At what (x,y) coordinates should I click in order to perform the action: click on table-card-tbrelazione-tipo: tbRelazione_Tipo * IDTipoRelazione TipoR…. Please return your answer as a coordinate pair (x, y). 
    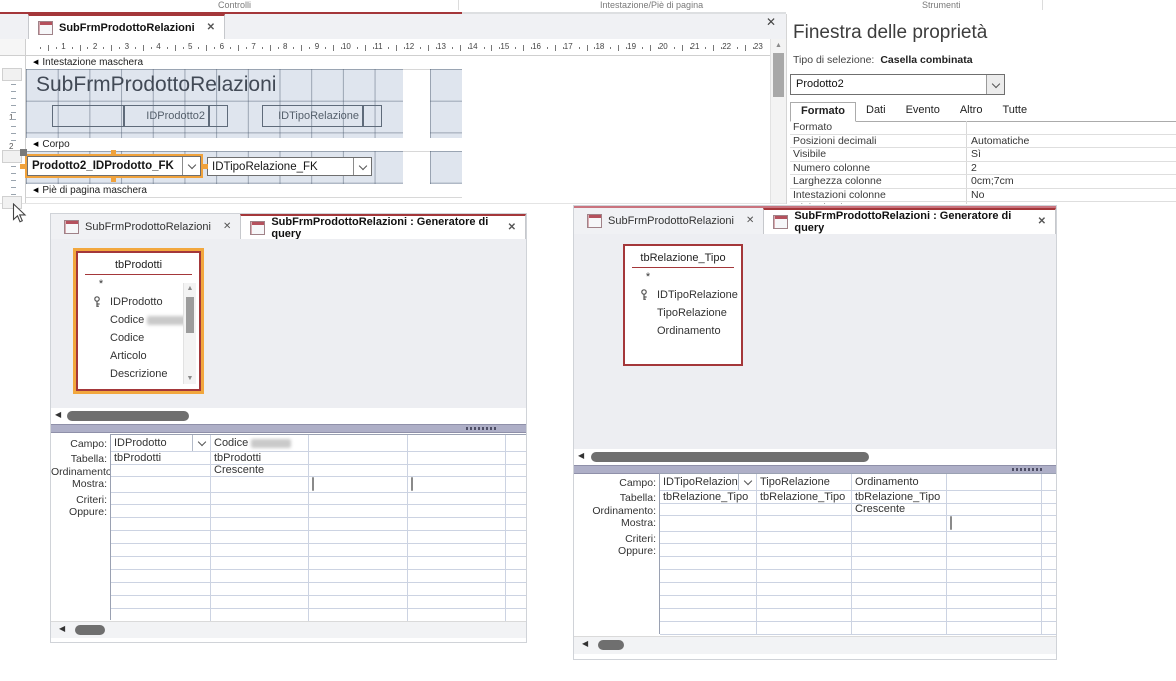
    Looking at the image, I should click on (683, 305).